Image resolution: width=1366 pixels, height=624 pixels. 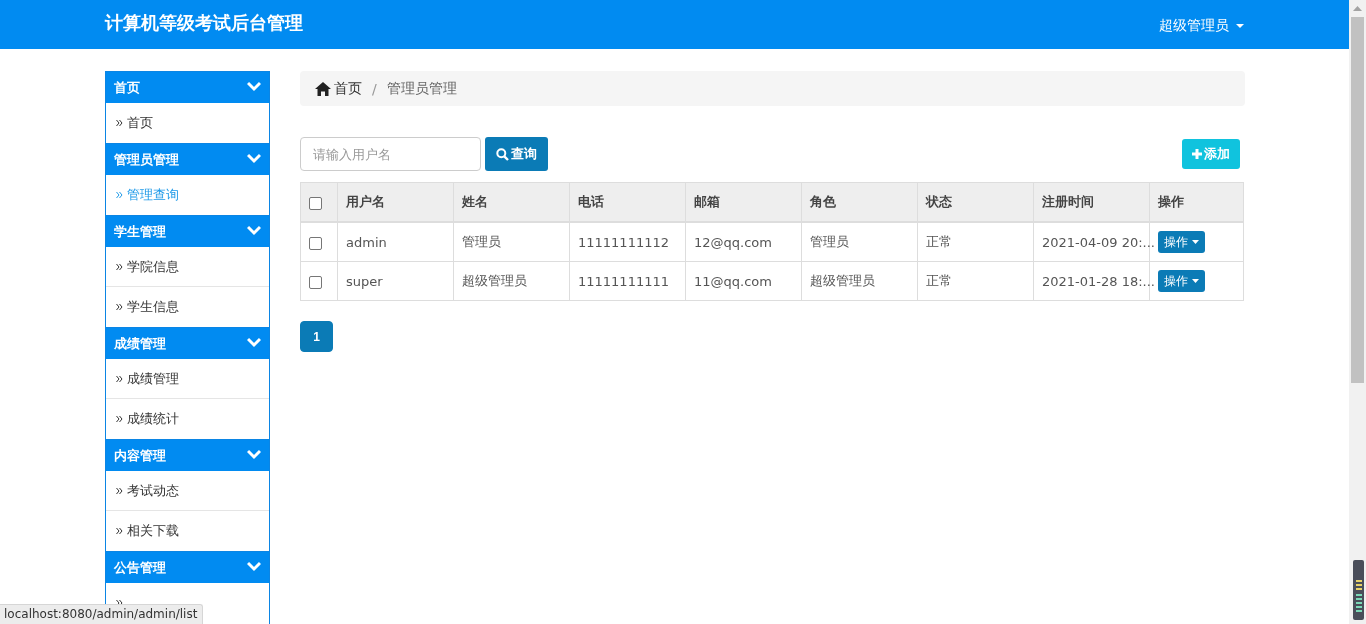 What do you see at coordinates (140, 455) in the screenshot?
I see `menu-group-title: 内容管理` at bounding box center [140, 455].